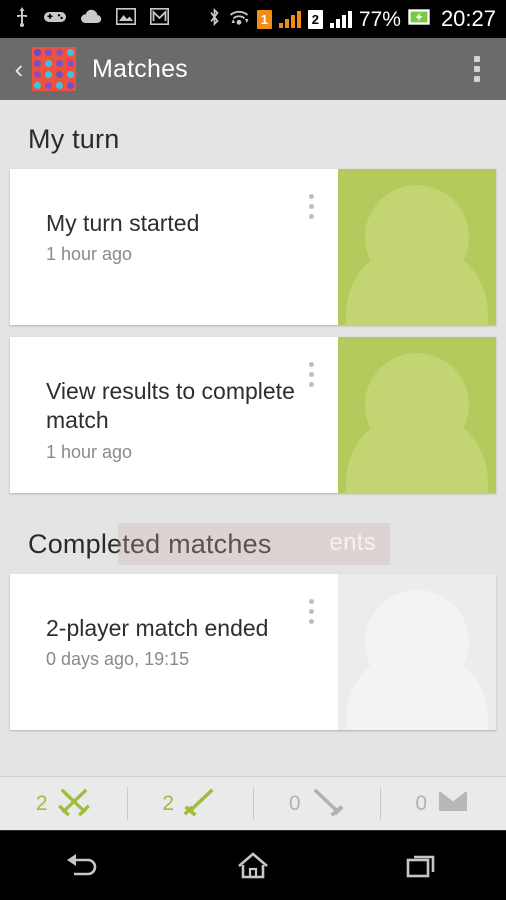  I want to click on status-bar-right-icons: 1 2 77% 20:27, so click(352, 19).